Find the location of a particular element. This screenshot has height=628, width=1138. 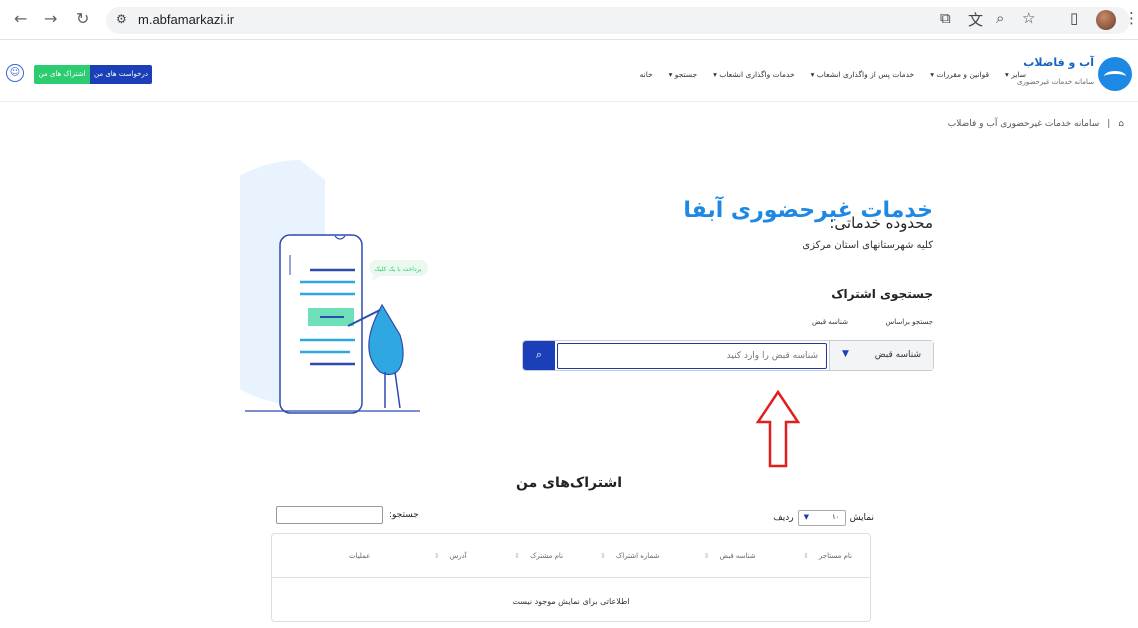

home-icon: ⌂ is located at coordinates (1121, 124).